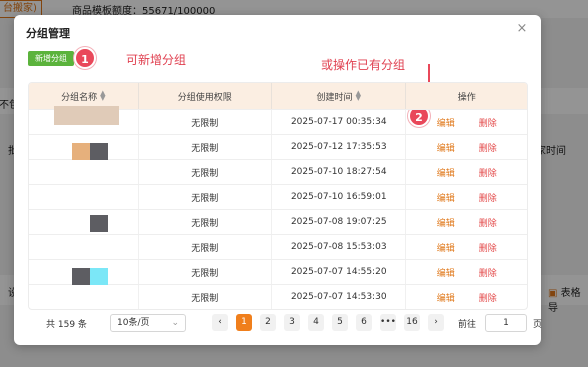 Image resolution: width=588 pixels, height=367 pixels. What do you see at coordinates (292, 322) in the screenshot?
I see `page-button: 3` at bounding box center [292, 322].